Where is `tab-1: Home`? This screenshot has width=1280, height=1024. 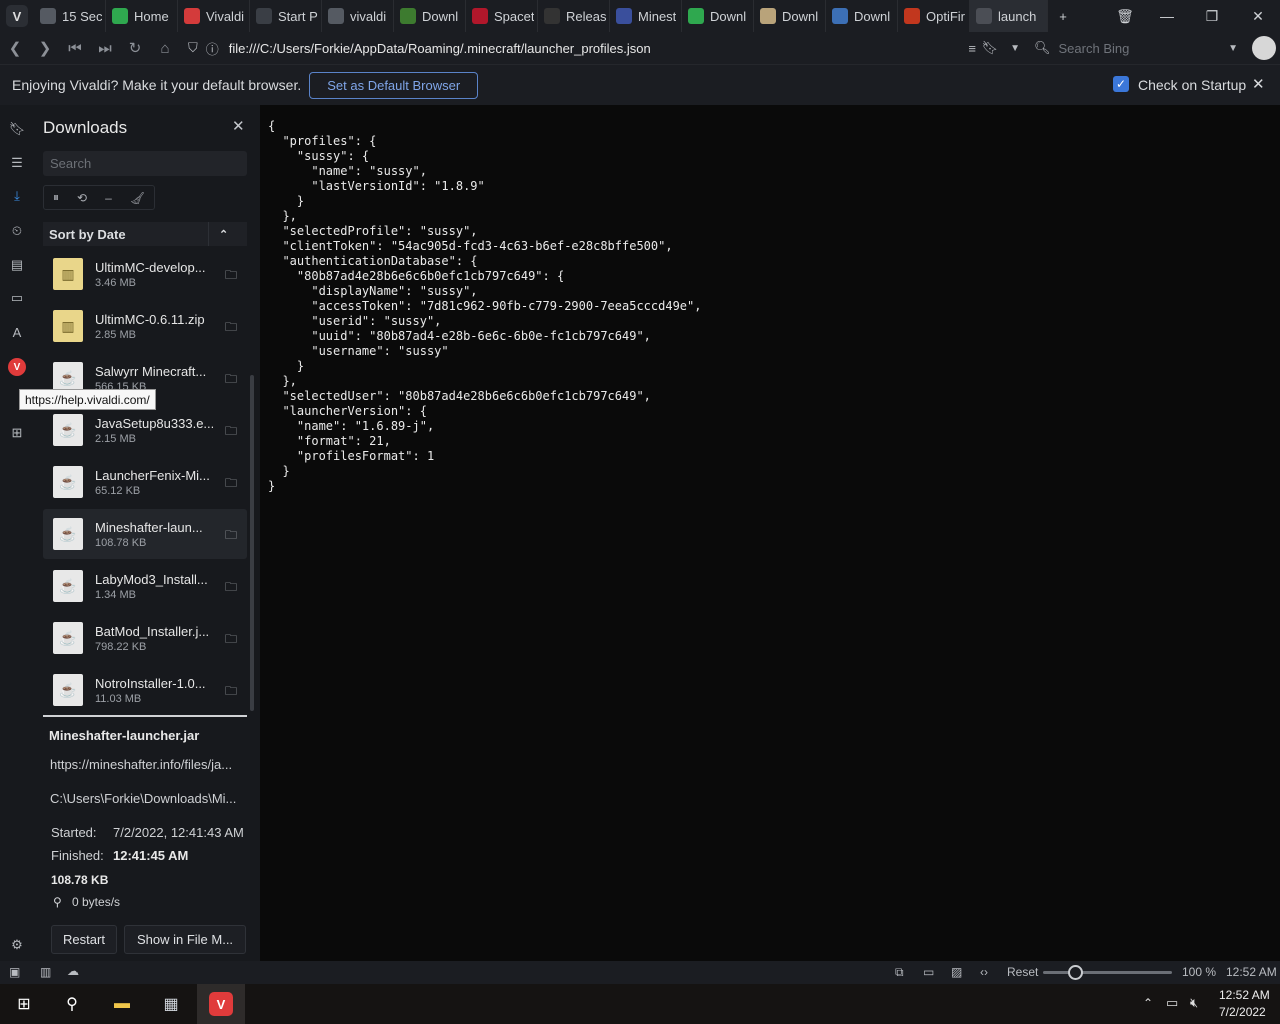
tab-1: Home is located at coordinates (142, 16).